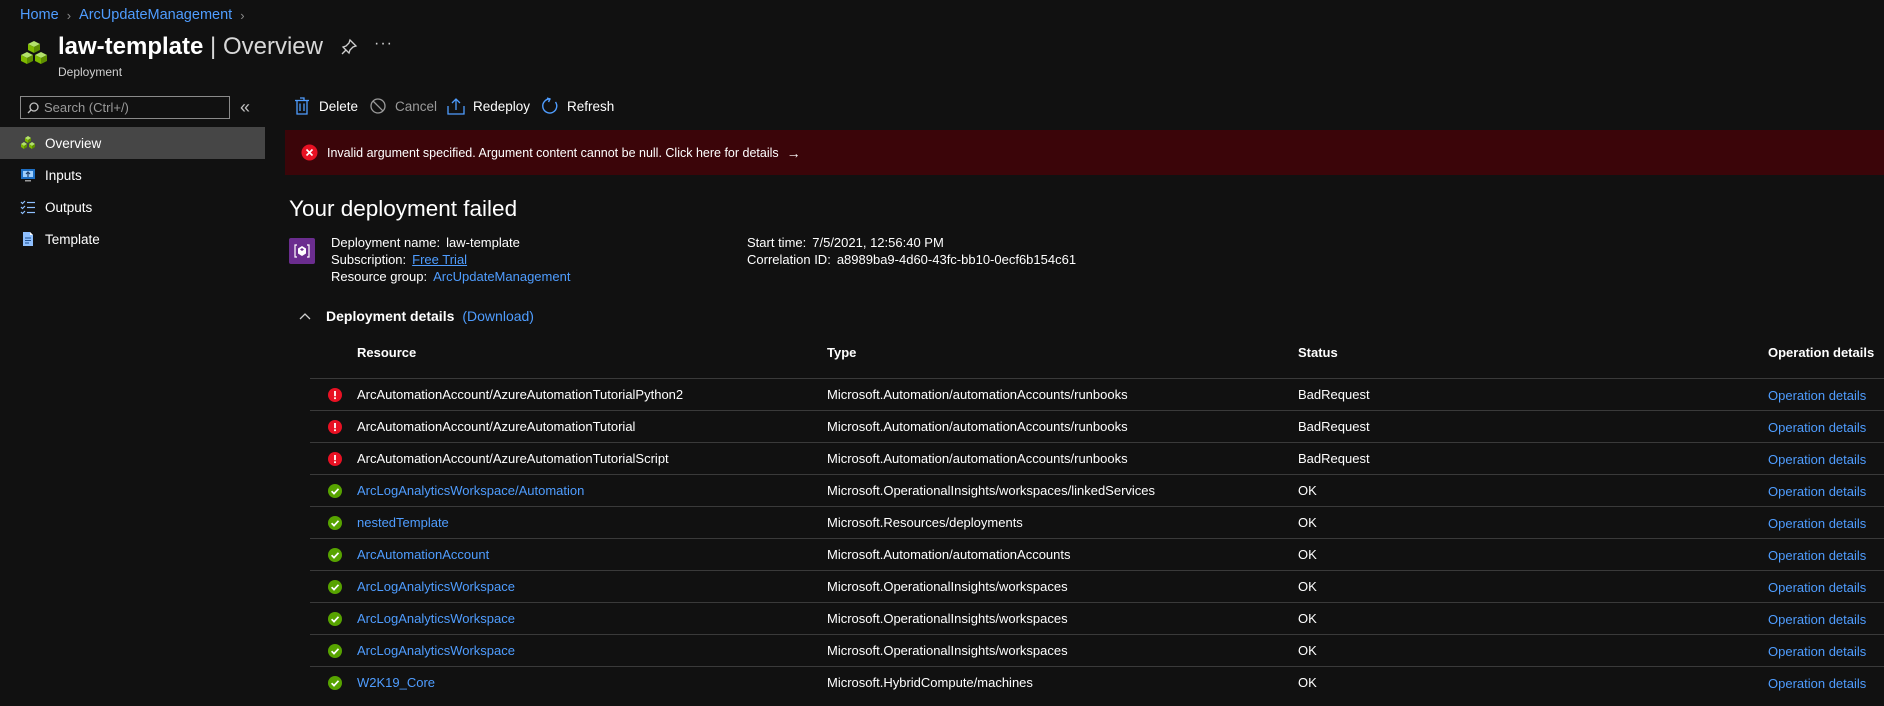  I want to click on more-options-icon: ···, so click(383, 46).